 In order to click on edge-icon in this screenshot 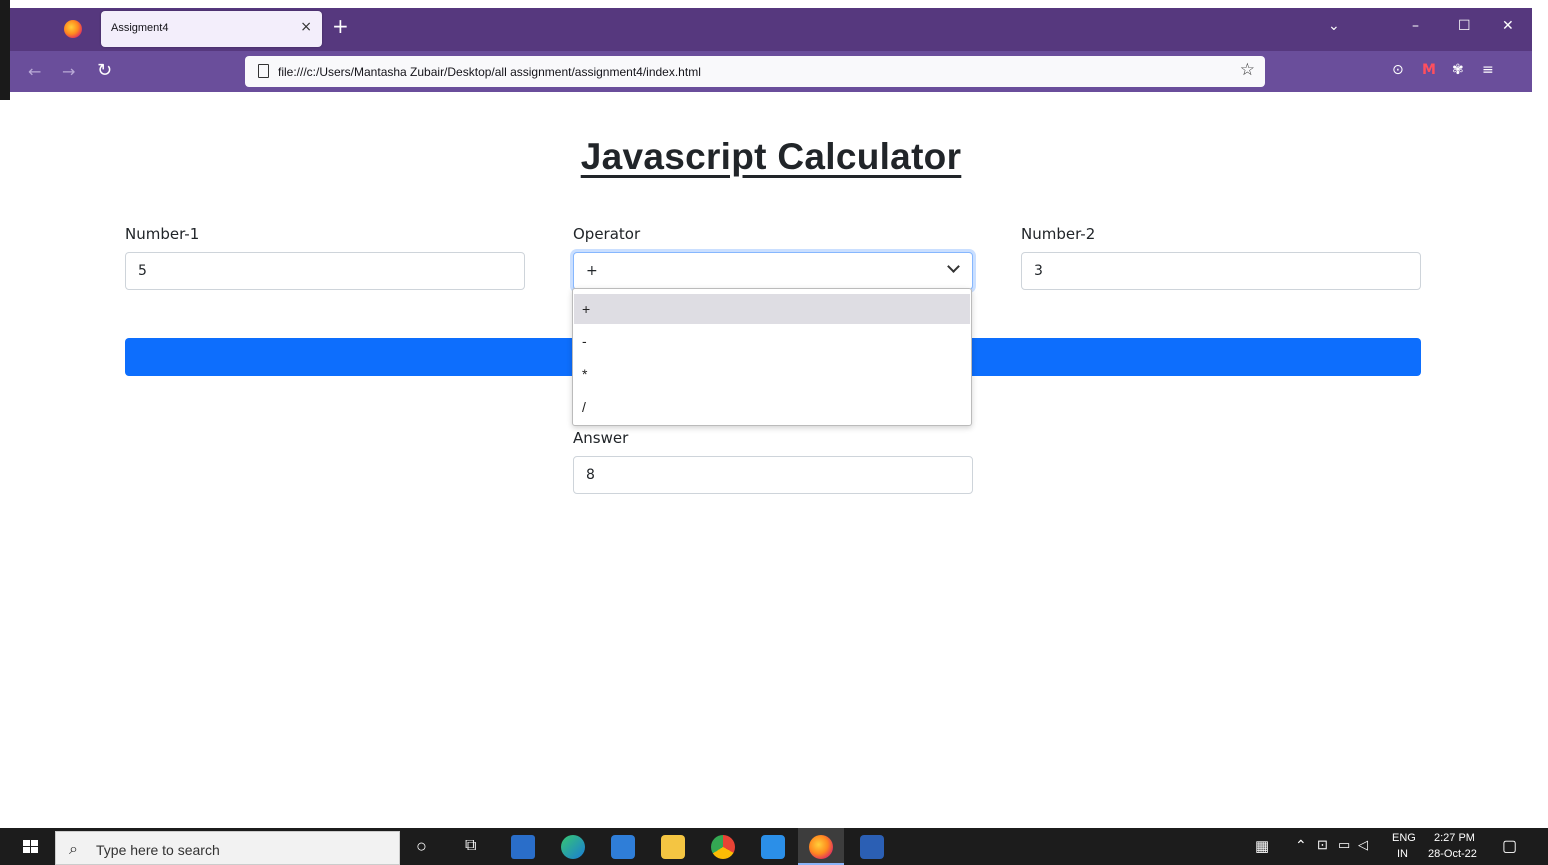, I will do `click(573, 847)`.